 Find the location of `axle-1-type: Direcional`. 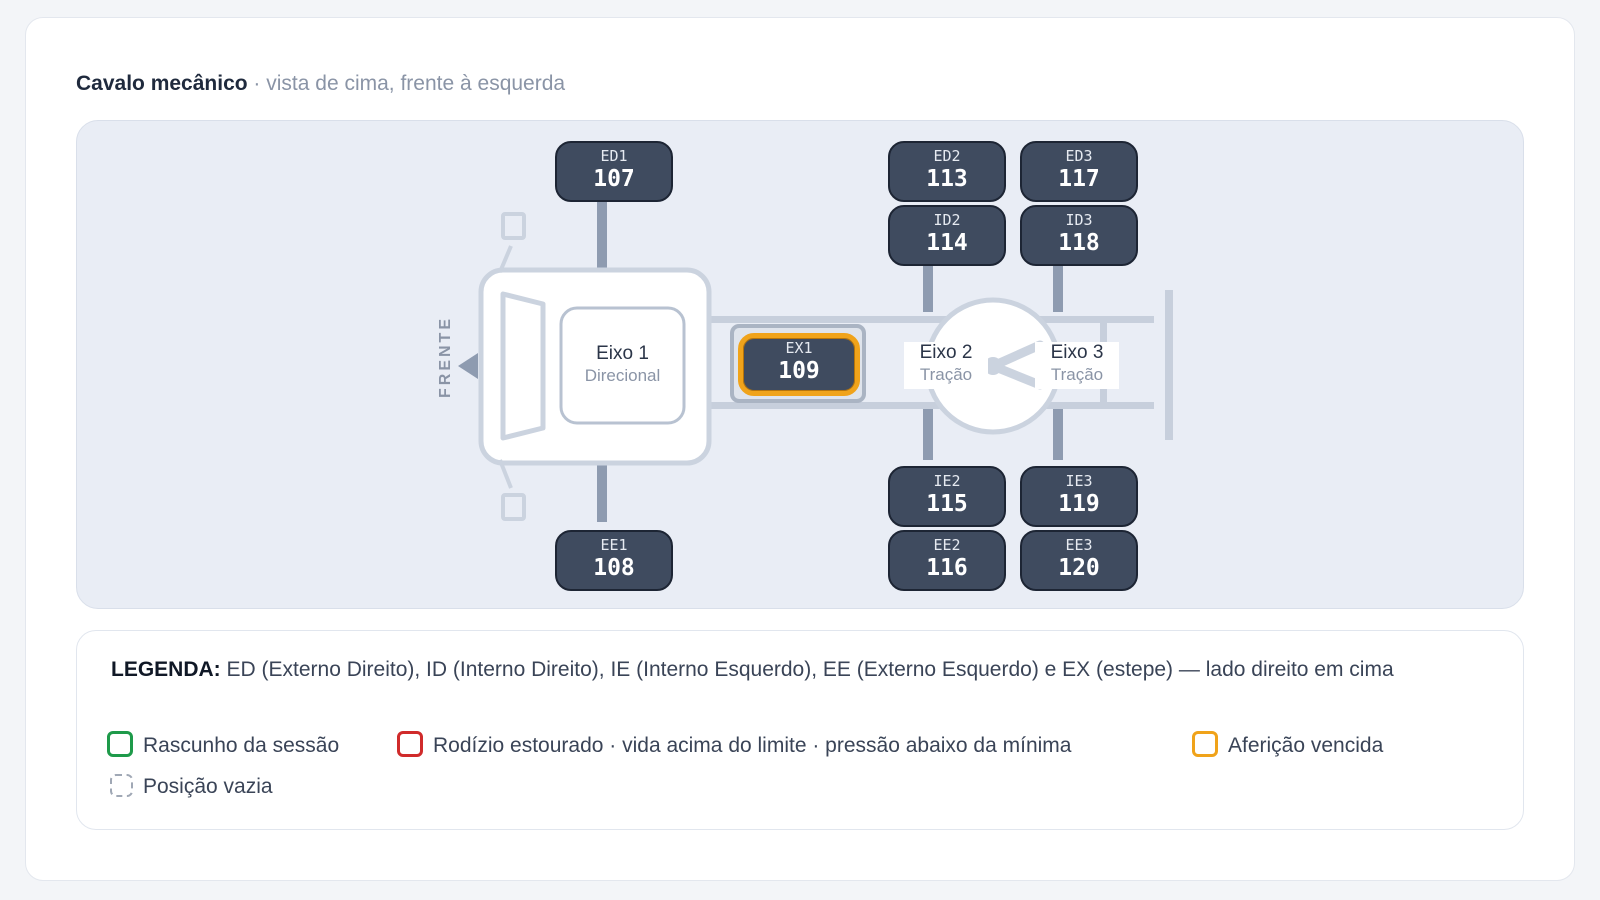

axle-1-type: Direcional is located at coordinates (622, 375).